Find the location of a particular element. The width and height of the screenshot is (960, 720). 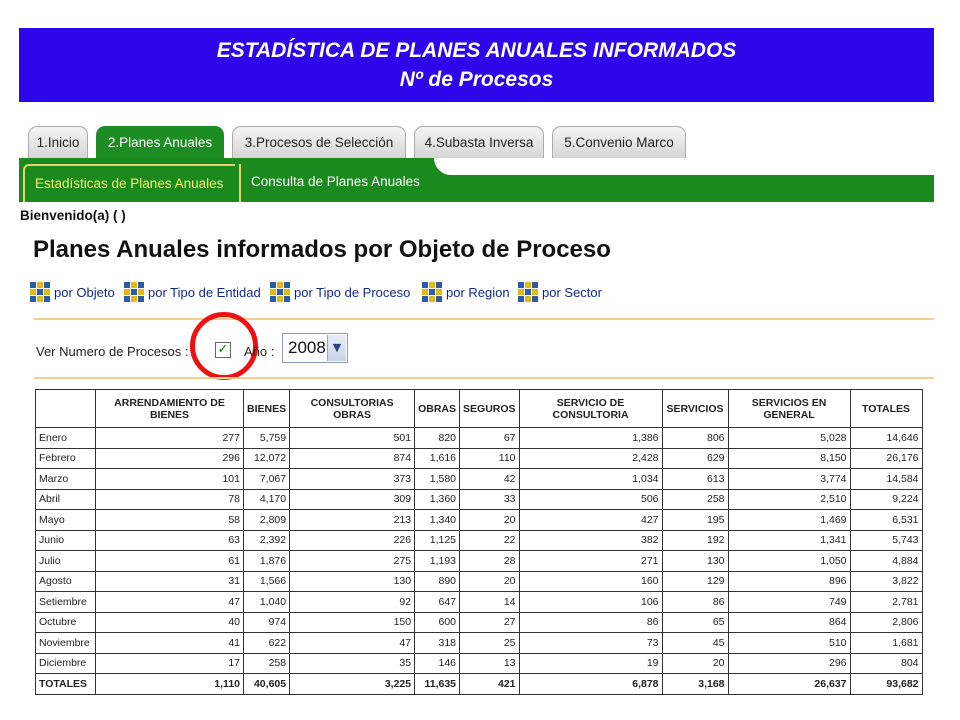

table-cell: 2,806 is located at coordinates (886, 622).